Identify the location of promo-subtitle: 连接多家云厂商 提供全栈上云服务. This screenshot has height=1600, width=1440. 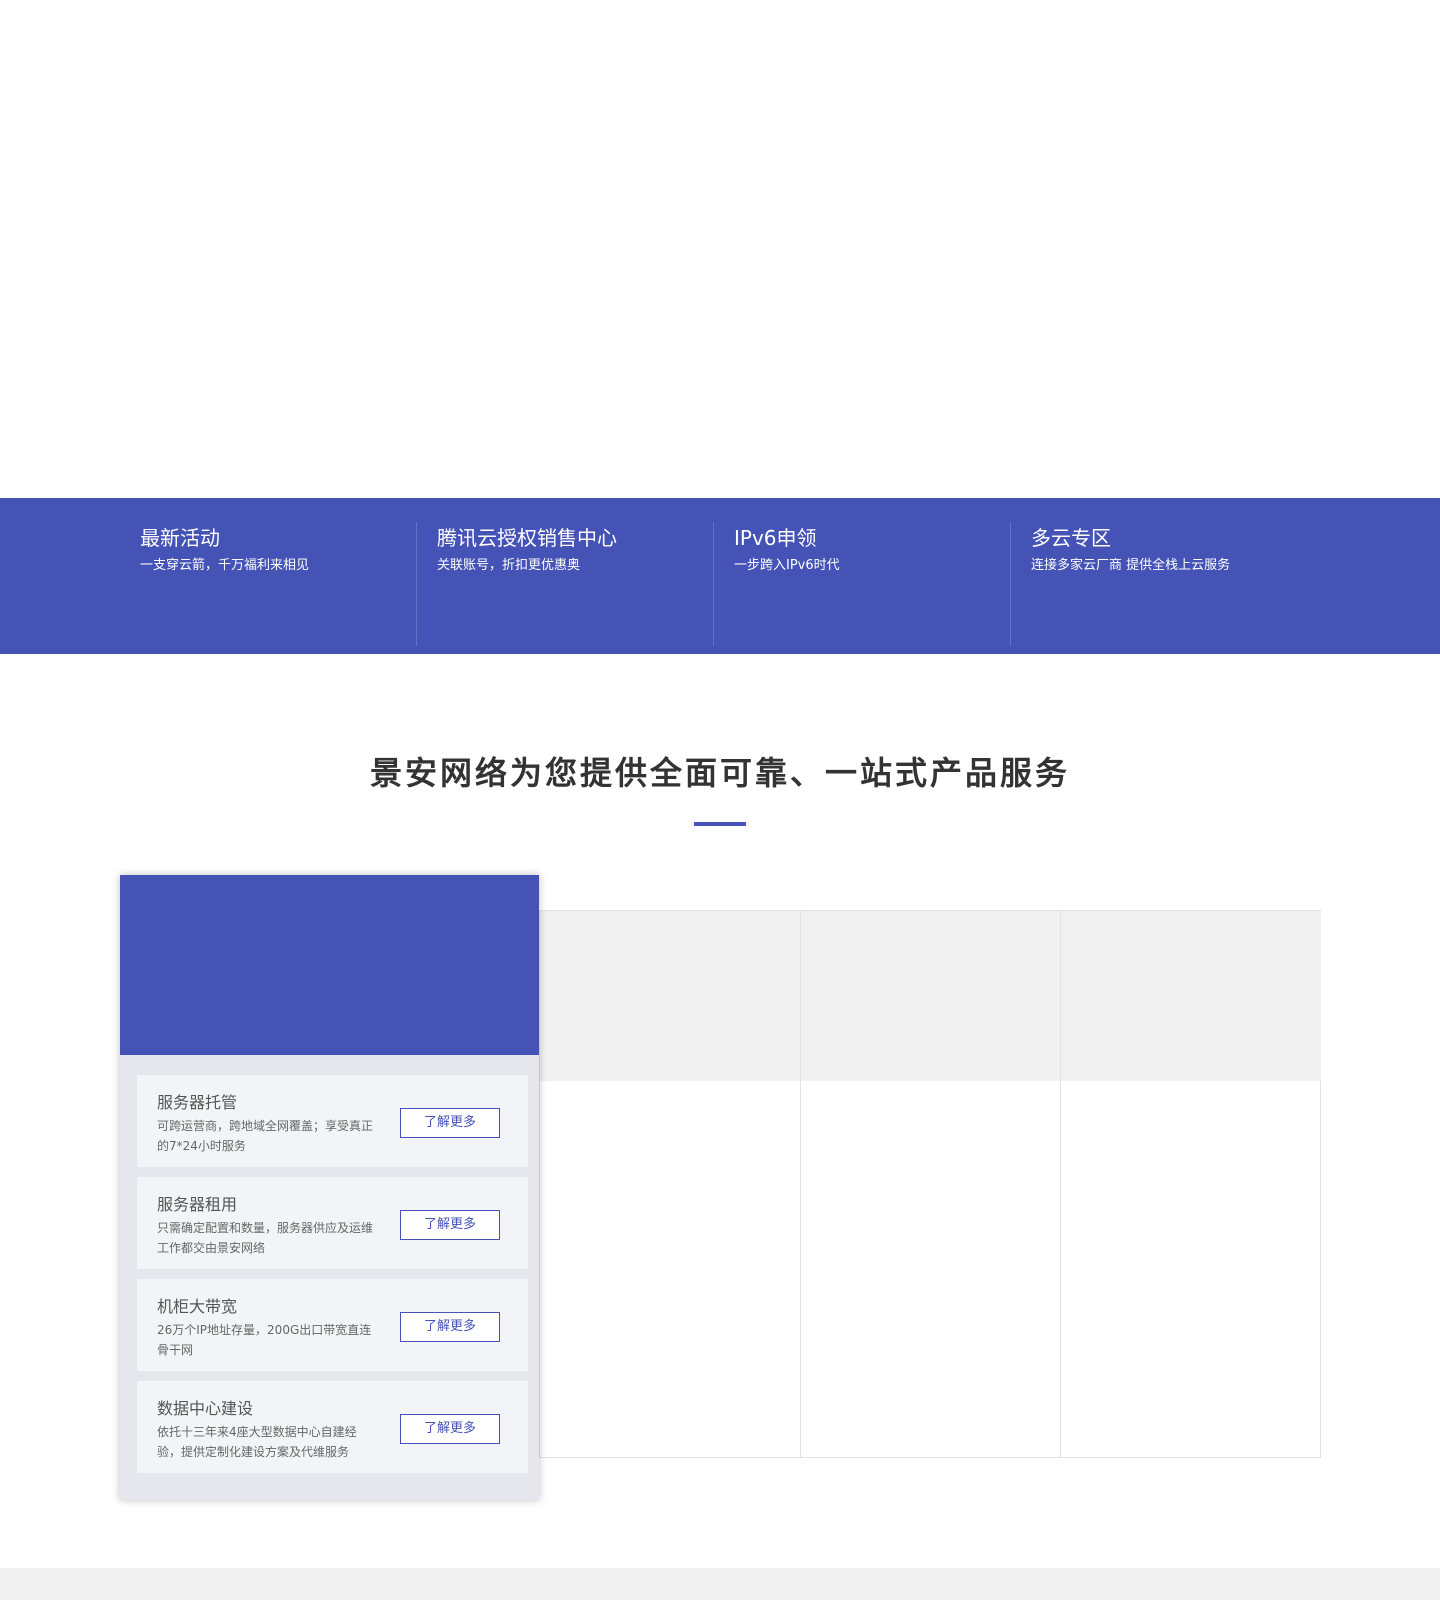
(1131, 565).